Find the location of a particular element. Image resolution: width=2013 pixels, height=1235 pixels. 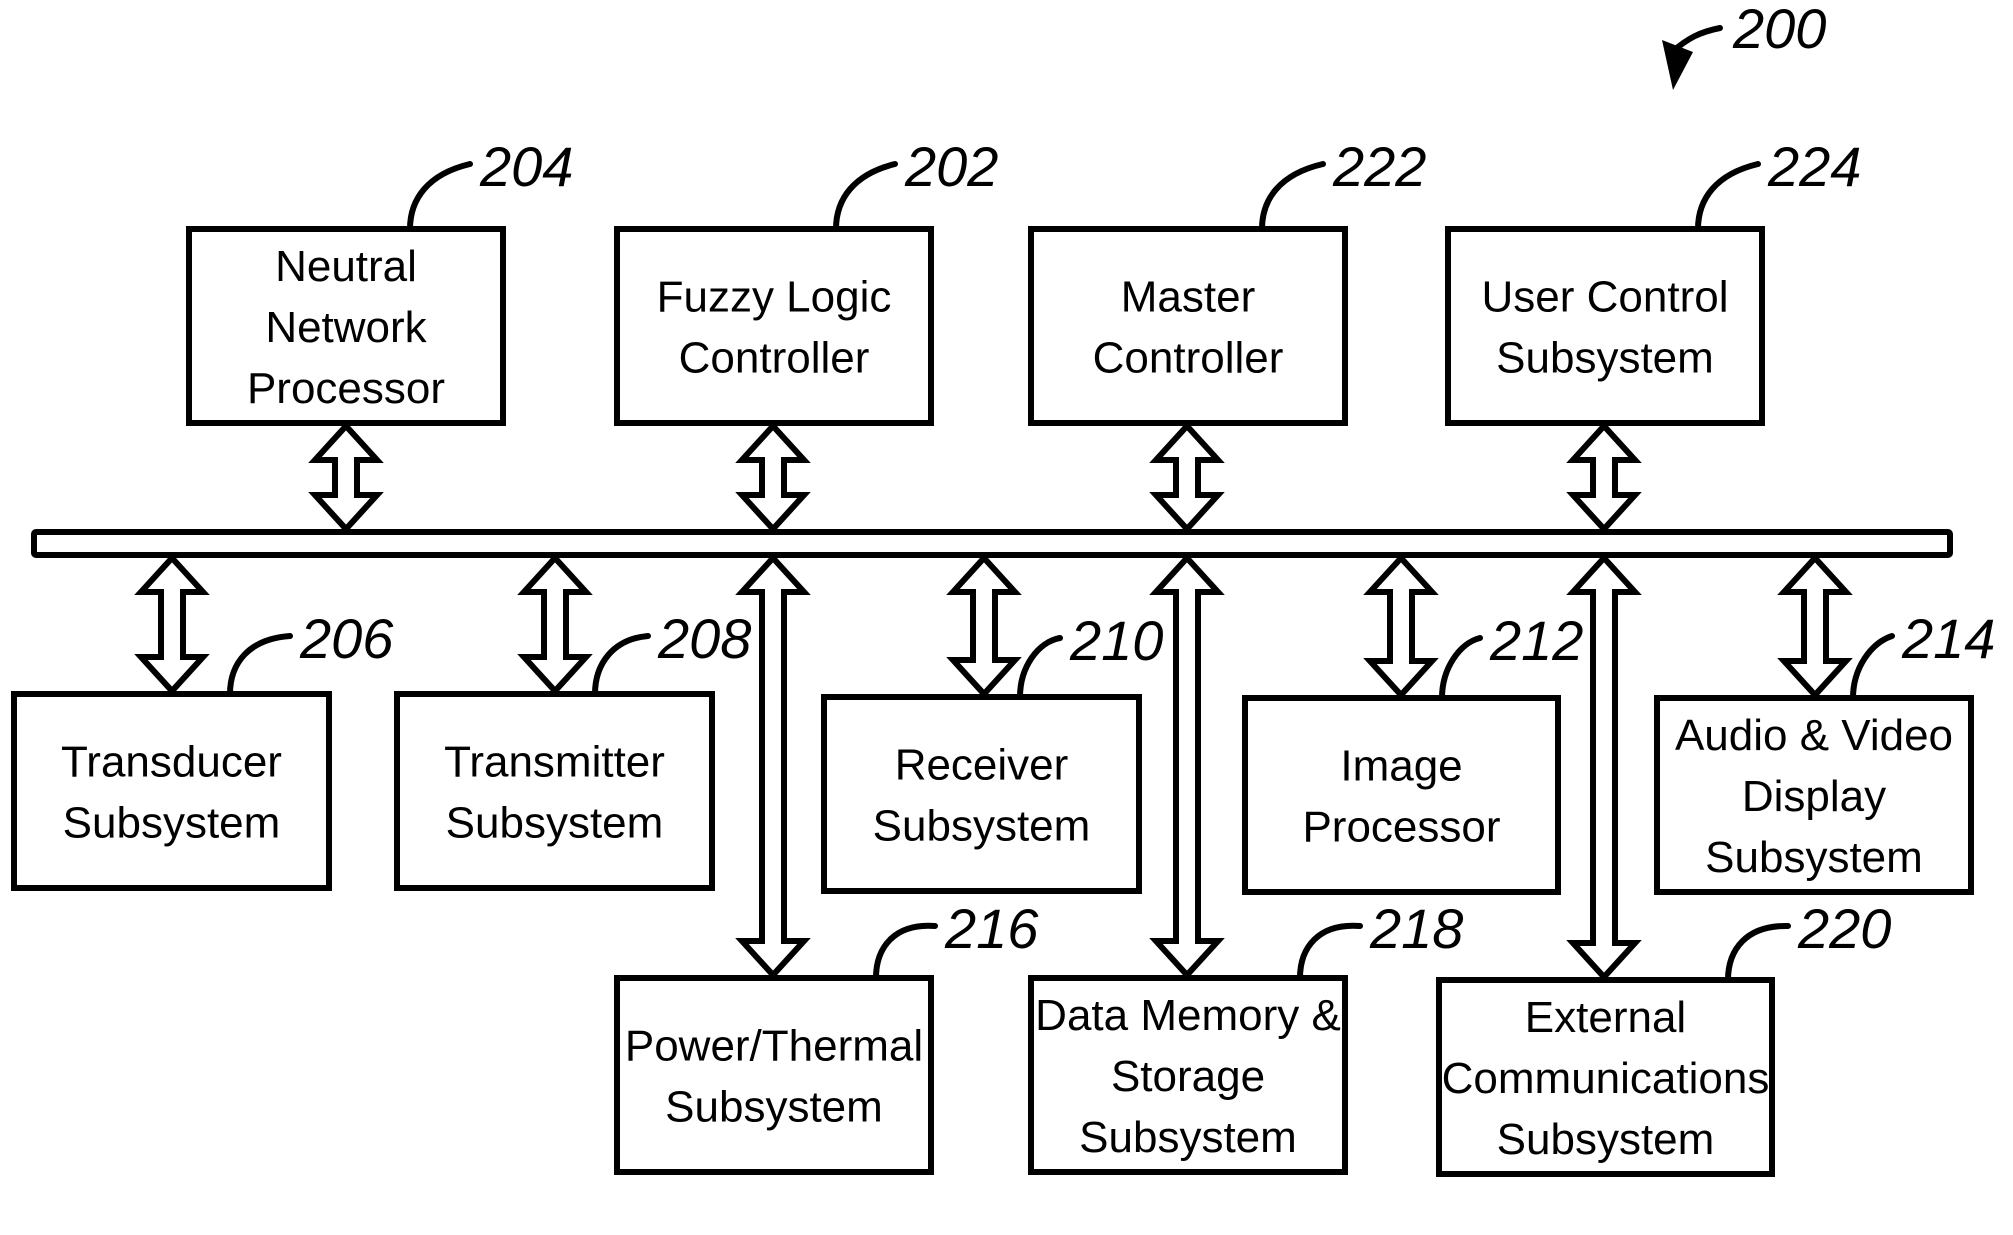

block-label-line: Communications is located at coordinates (1606, 1078).